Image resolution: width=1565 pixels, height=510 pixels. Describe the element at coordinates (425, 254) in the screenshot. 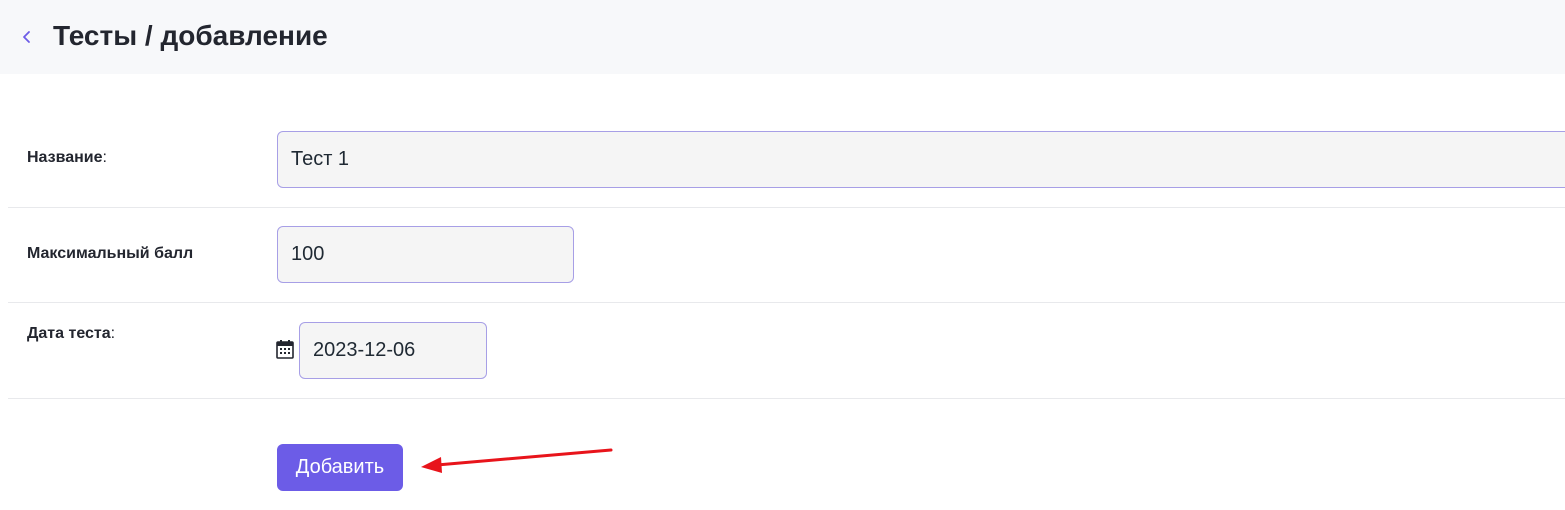

I see `max-score-input` at that location.